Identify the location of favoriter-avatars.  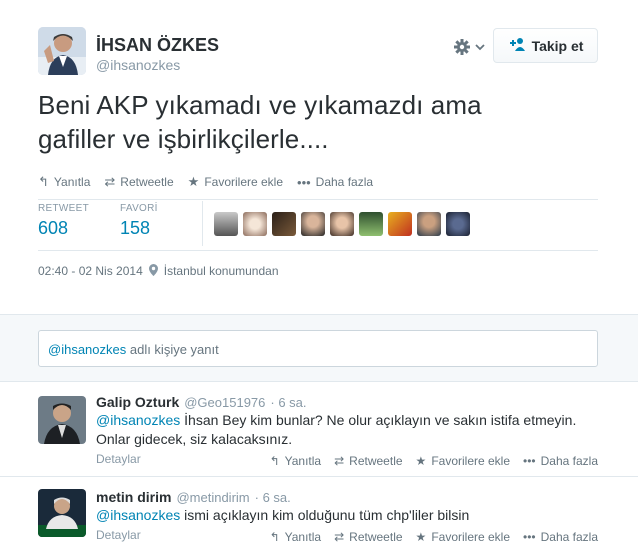
(342, 224).